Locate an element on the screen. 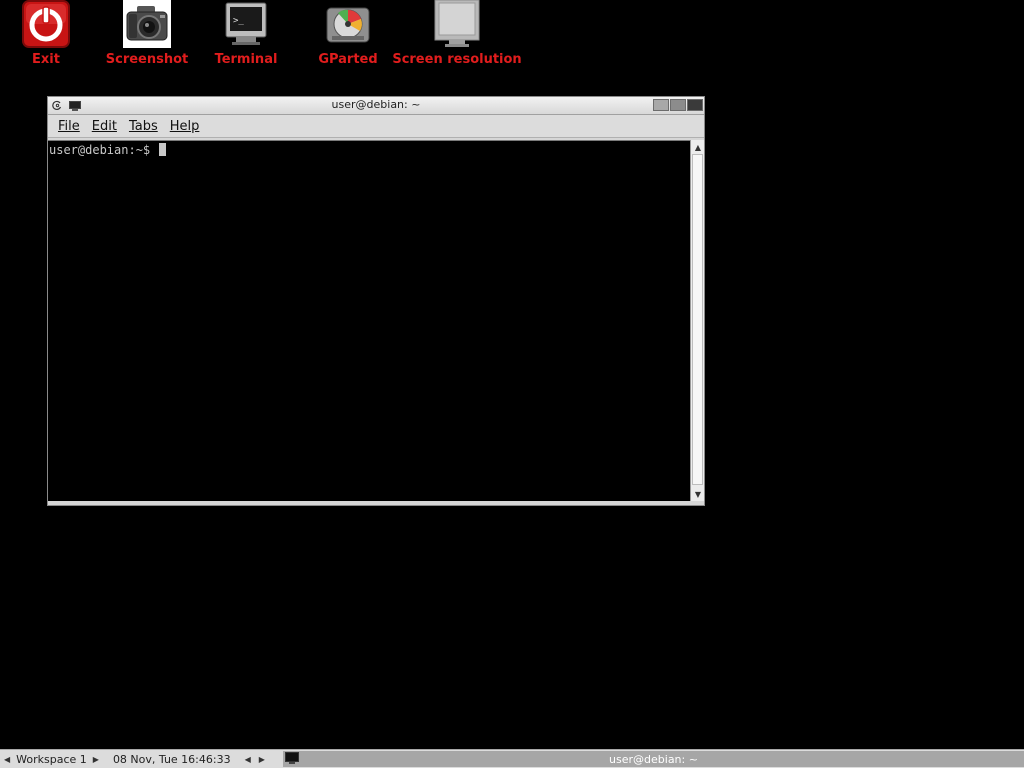 This screenshot has width=1024, height=768. menu-tabs-label: Tabs is located at coordinates (143, 126).